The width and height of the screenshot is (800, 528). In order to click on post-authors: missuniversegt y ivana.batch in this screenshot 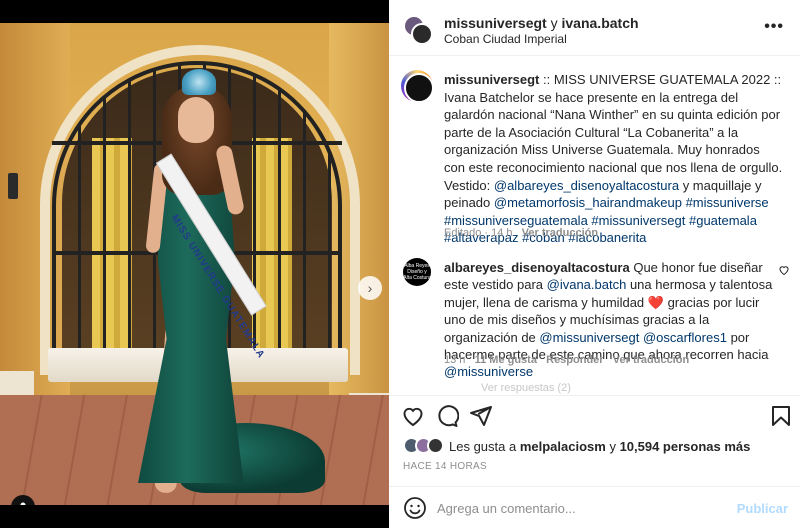, I will do `click(541, 23)`.